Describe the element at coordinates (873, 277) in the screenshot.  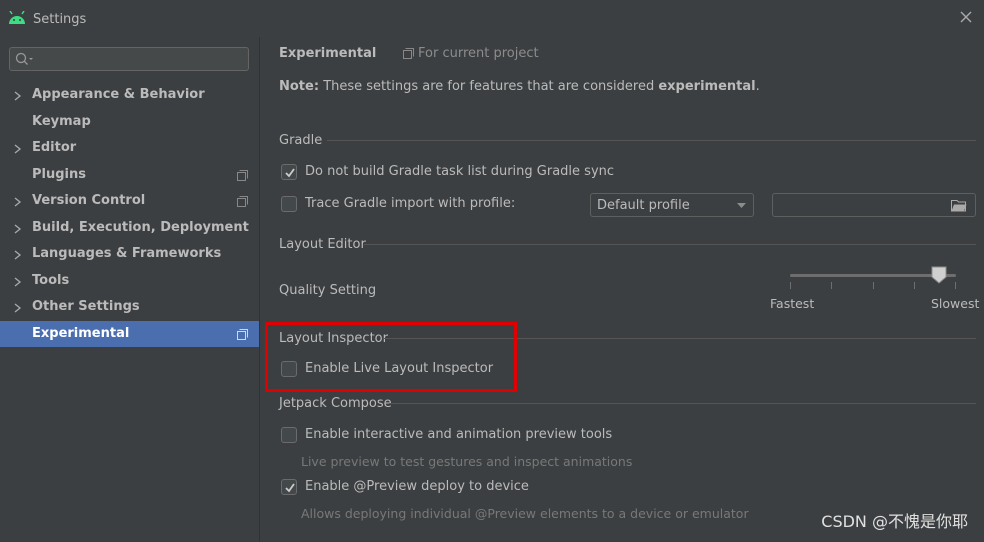
I see `quality-slider` at that location.